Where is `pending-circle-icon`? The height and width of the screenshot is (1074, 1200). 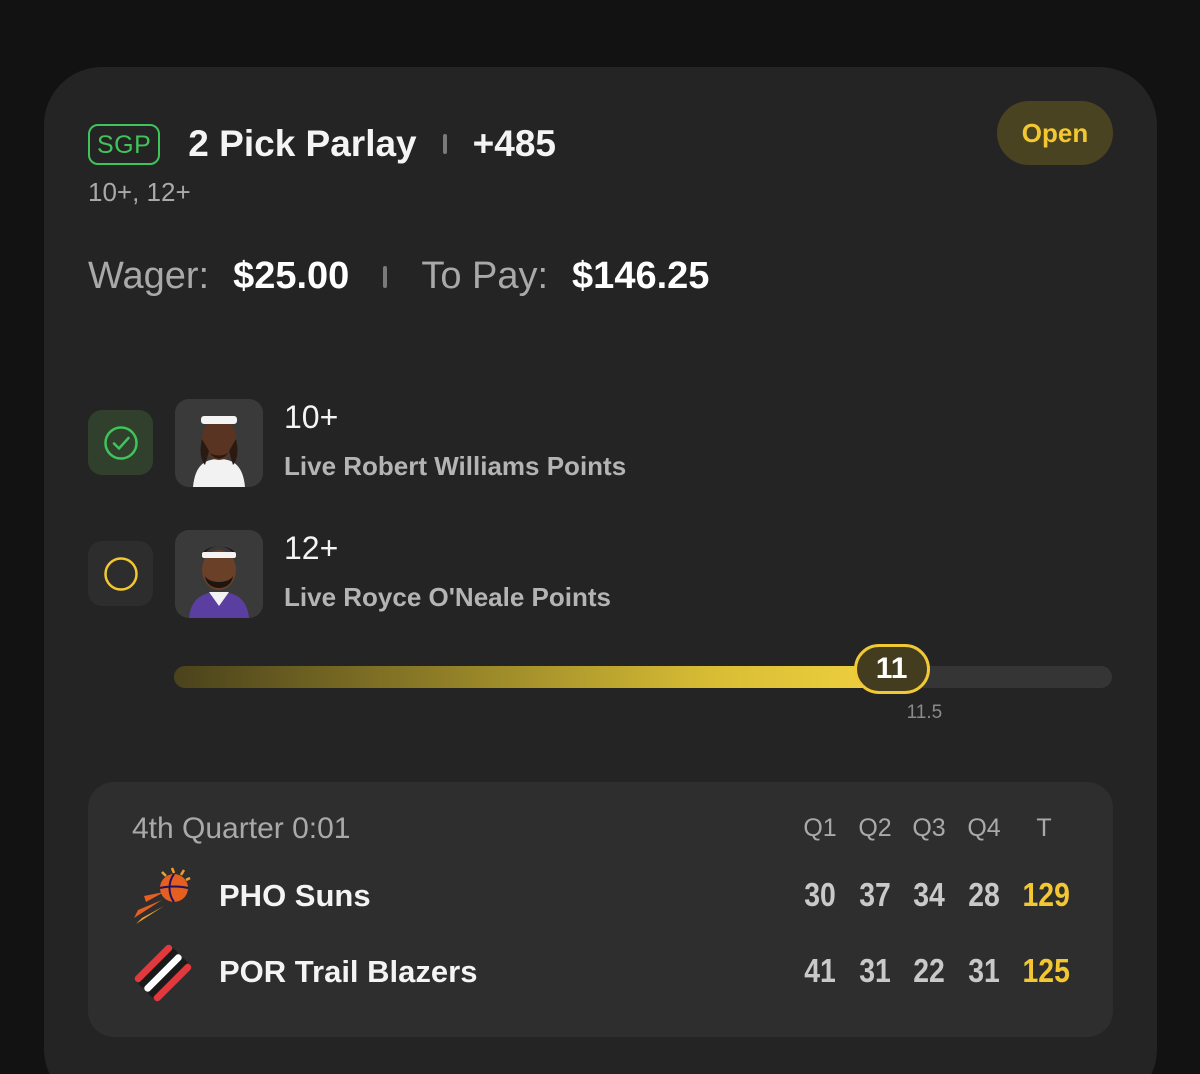
pending-circle-icon is located at coordinates (120, 573).